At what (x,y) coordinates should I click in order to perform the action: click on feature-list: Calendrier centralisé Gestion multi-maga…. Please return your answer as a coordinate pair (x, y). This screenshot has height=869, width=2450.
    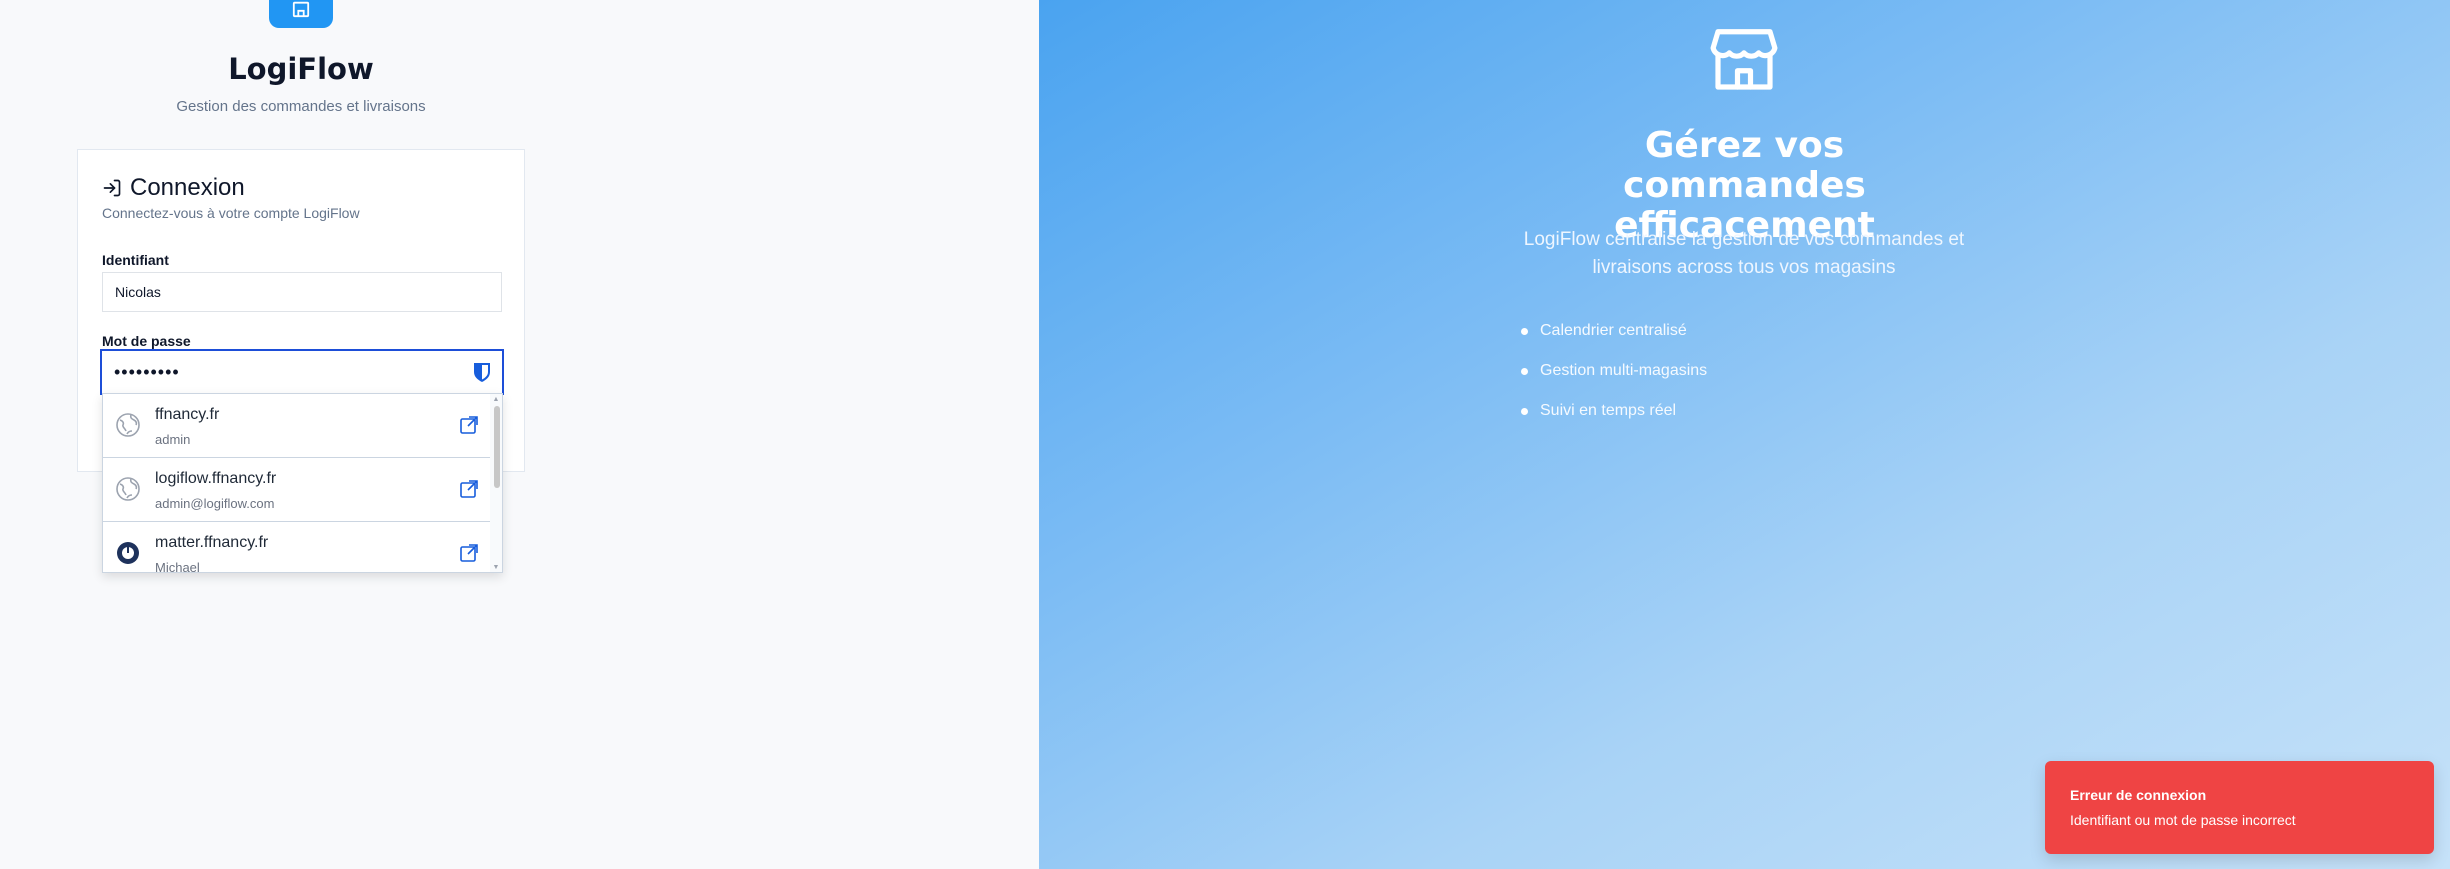
    Looking at the image, I should click on (1613, 371).